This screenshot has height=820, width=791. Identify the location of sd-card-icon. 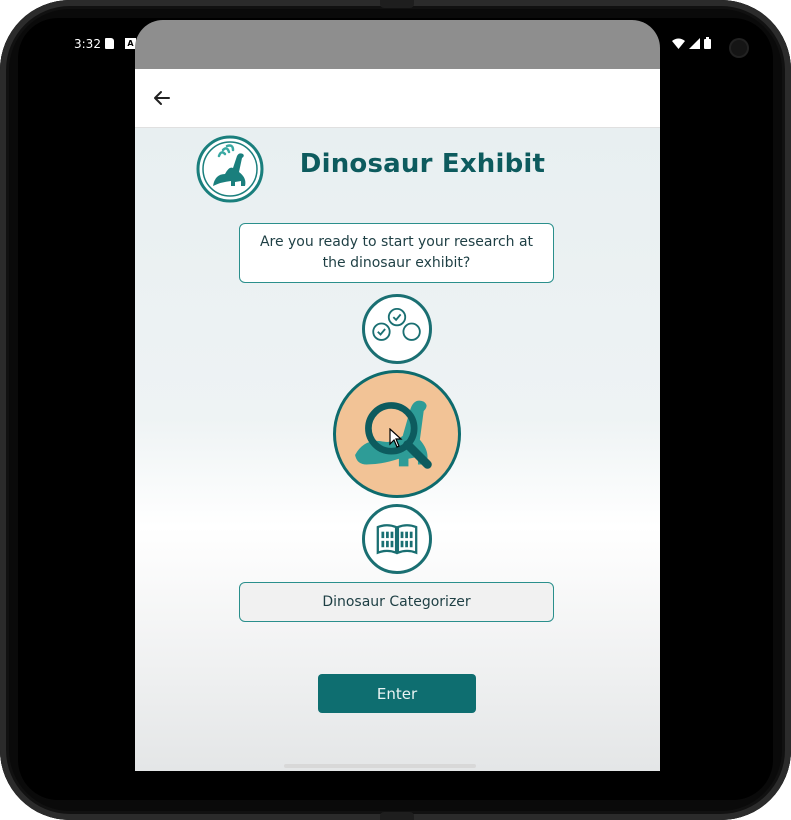
(109, 43).